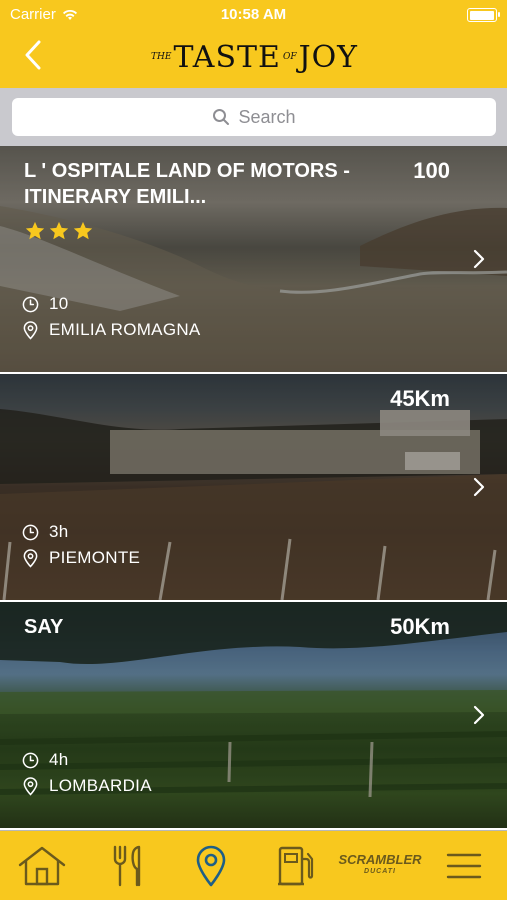 The image size is (507, 900). What do you see at coordinates (380, 871) in the screenshot?
I see `scrambler-sub-label: DUCATI` at bounding box center [380, 871].